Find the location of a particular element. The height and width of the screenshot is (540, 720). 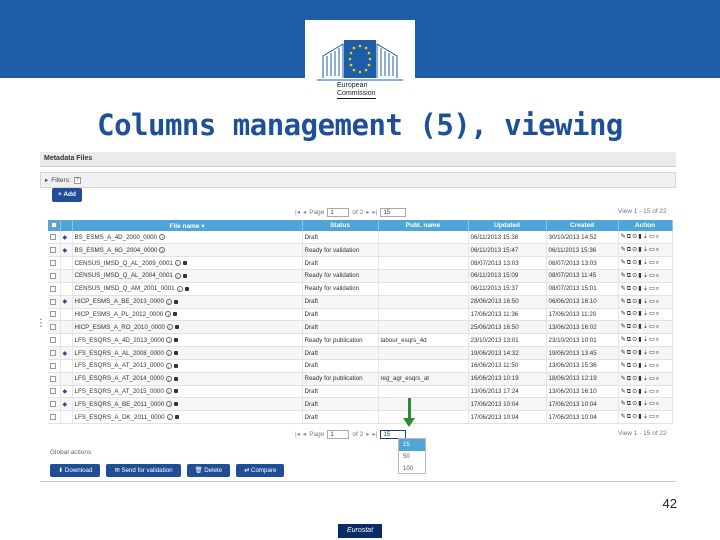

file-name-cell: HICP_ESMS_A_BE_2013_0000 i is located at coordinates (187, 302).